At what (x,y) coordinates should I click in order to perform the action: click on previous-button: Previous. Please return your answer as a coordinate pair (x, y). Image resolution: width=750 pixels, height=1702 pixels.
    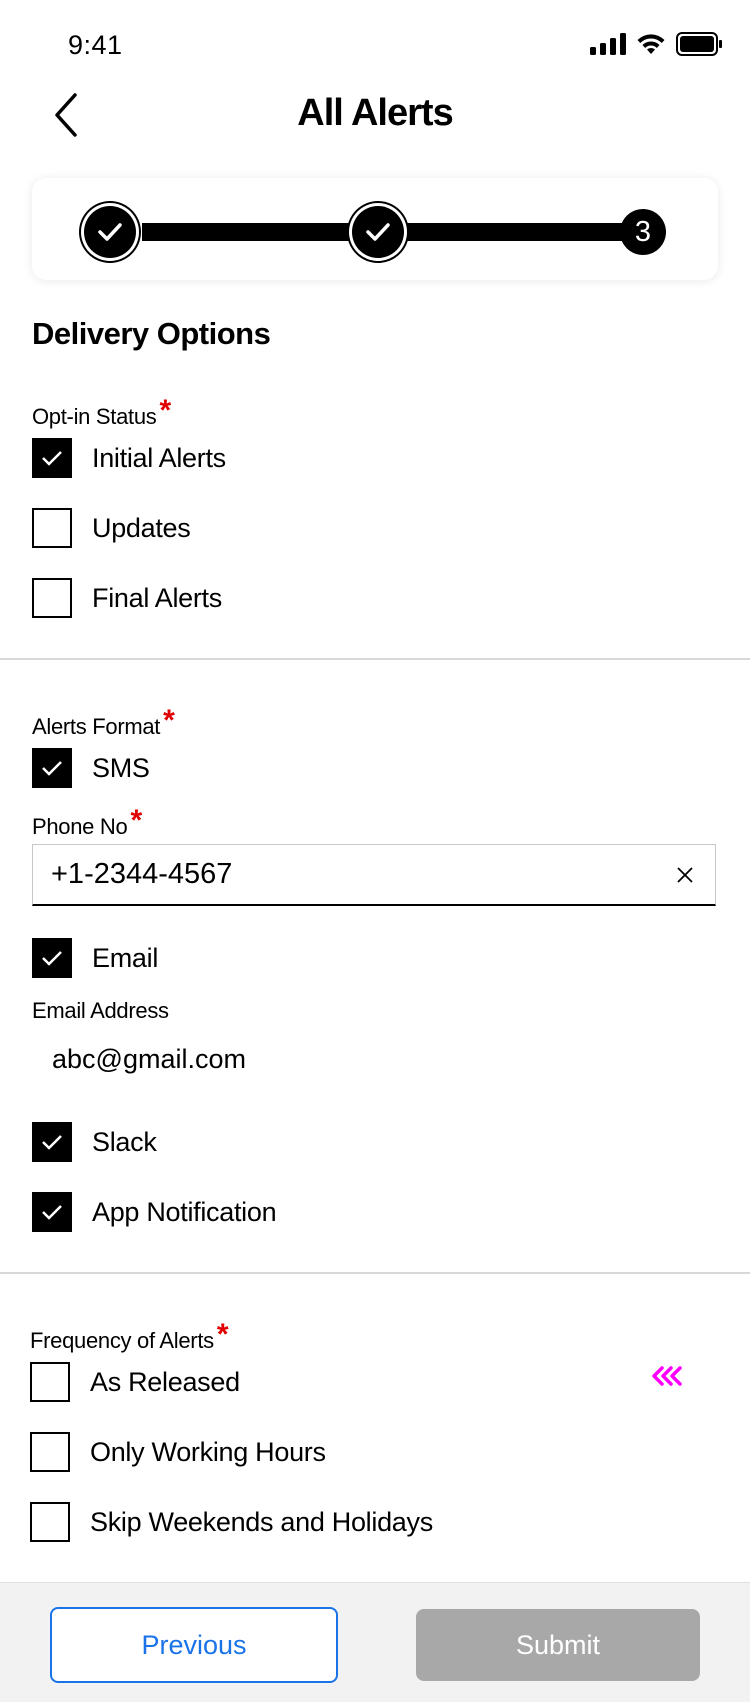
    Looking at the image, I should click on (194, 1645).